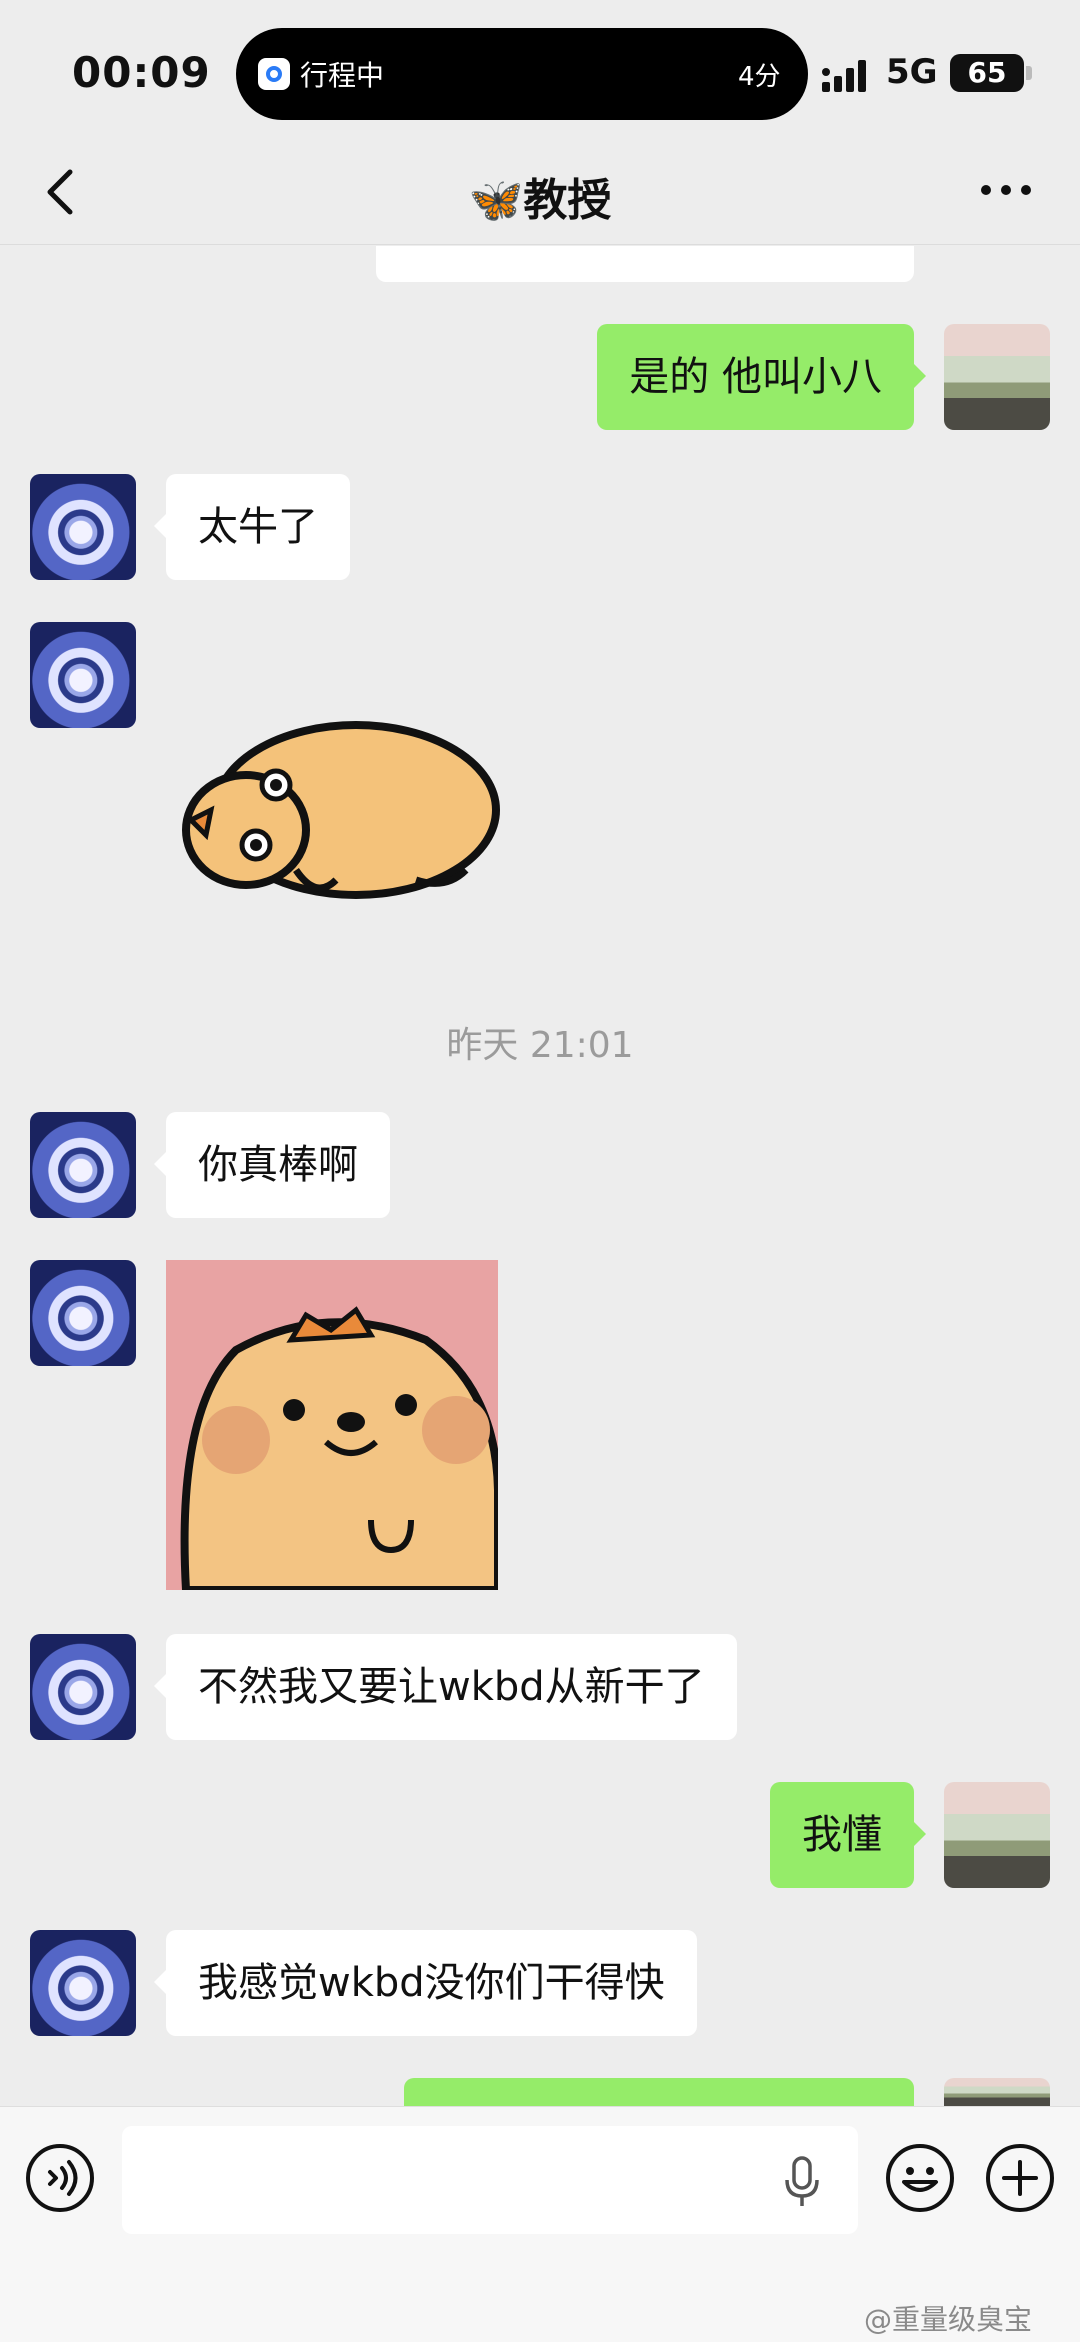 The width and height of the screenshot is (1080, 2342). I want to click on voice-mode-icon, so click(60, 2178).